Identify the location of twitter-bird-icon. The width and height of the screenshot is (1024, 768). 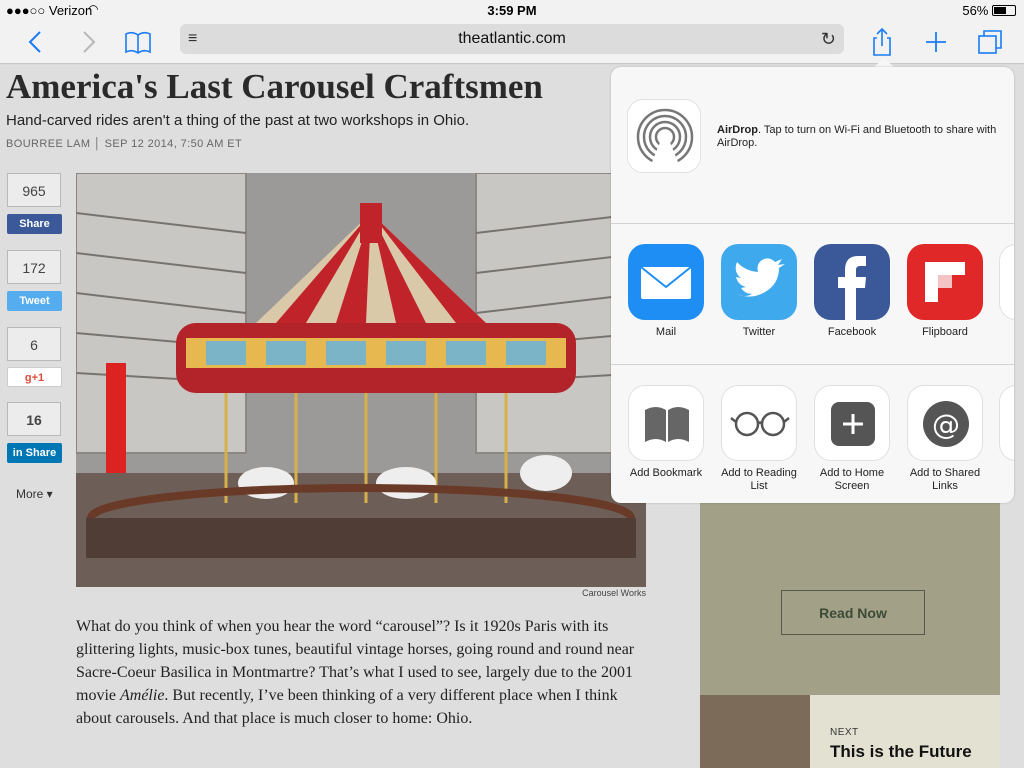
(759, 282).